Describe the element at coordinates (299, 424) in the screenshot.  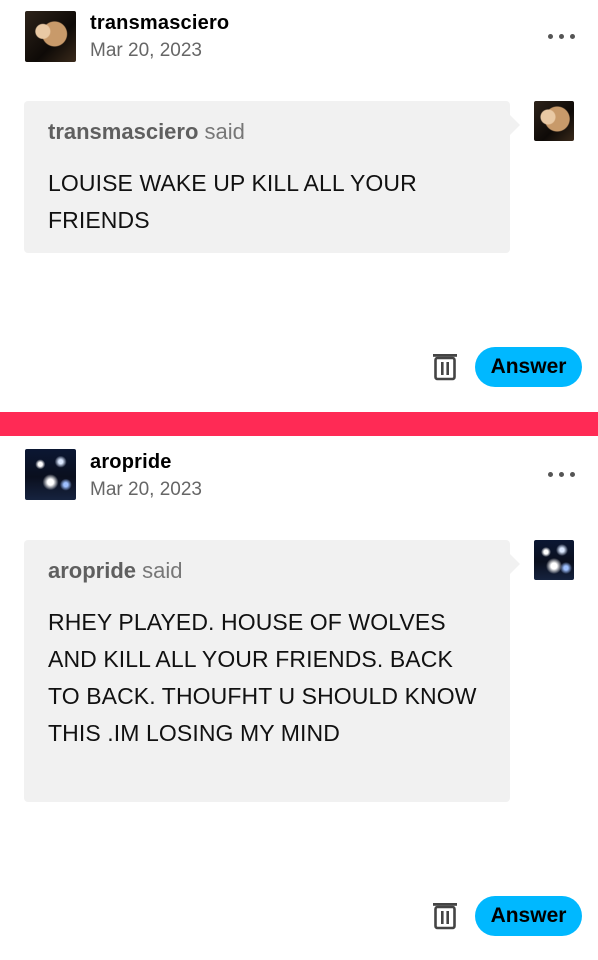
I see `post-divider` at that location.